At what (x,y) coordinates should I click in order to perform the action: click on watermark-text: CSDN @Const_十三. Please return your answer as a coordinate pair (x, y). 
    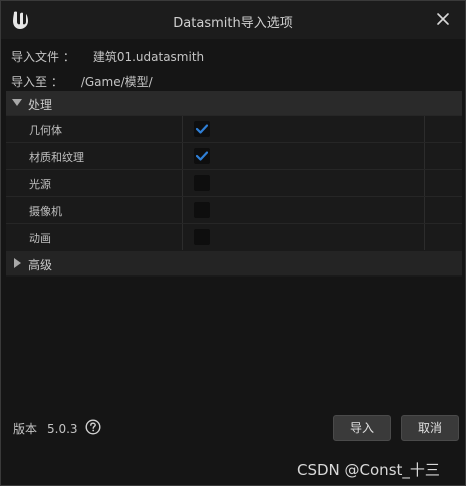
    Looking at the image, I should click on (368, 470).